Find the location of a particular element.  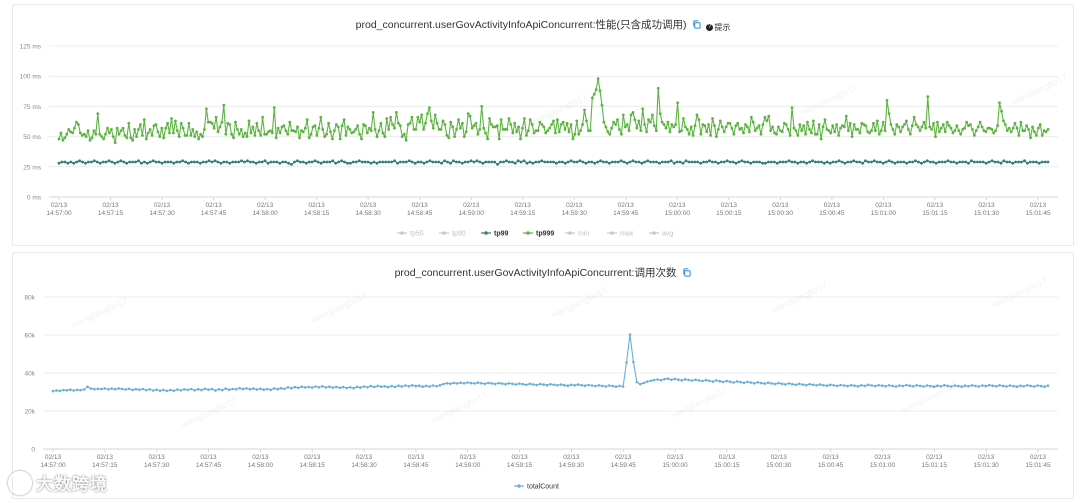

perf-legend-item-avg: avg is located at coordinates (661, 234).